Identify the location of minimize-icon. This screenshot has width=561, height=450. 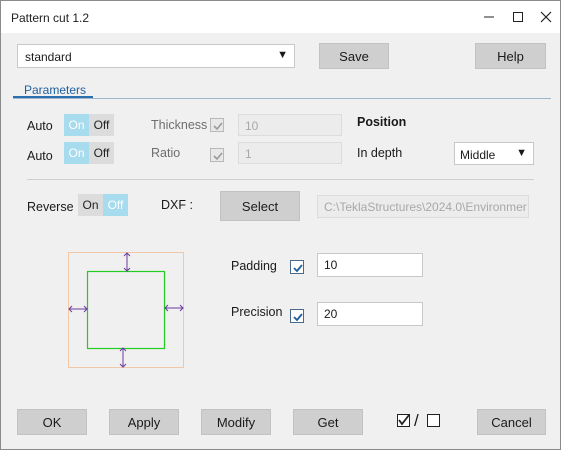
(489, 17).